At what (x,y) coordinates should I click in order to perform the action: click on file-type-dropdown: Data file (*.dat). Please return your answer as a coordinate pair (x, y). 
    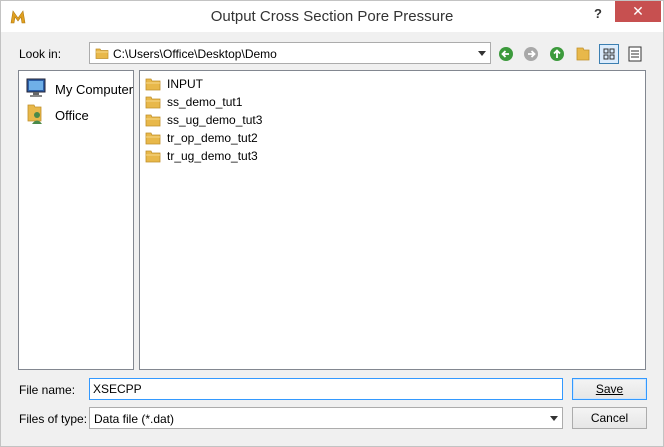
    Looking at the image, I should click on (326, 418).